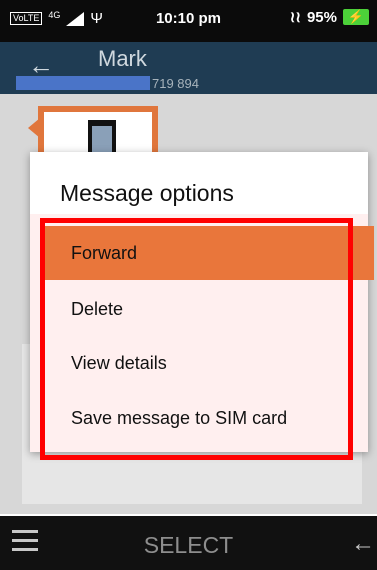  I want to click on redacted-number-bar, so click(83, 83).